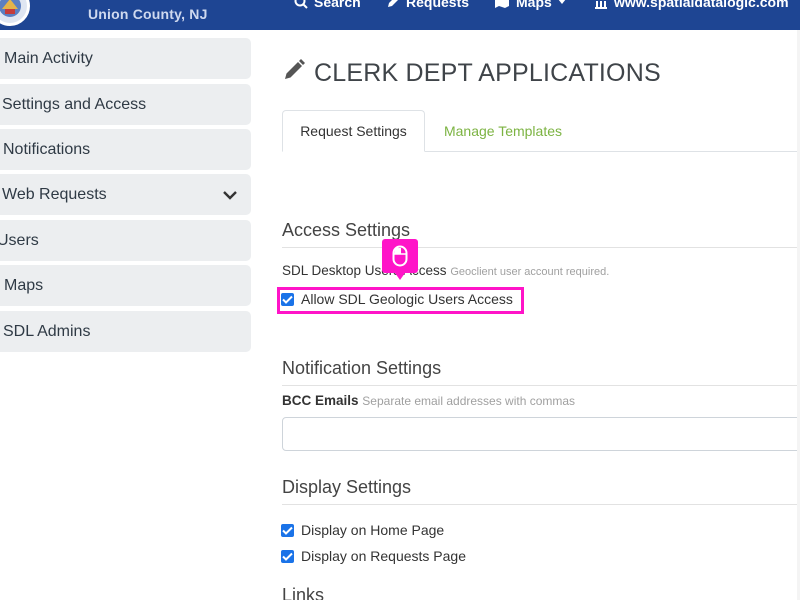  I want to click on nav-website-label: www.spatialdatalogic.com, so click(701, 5).